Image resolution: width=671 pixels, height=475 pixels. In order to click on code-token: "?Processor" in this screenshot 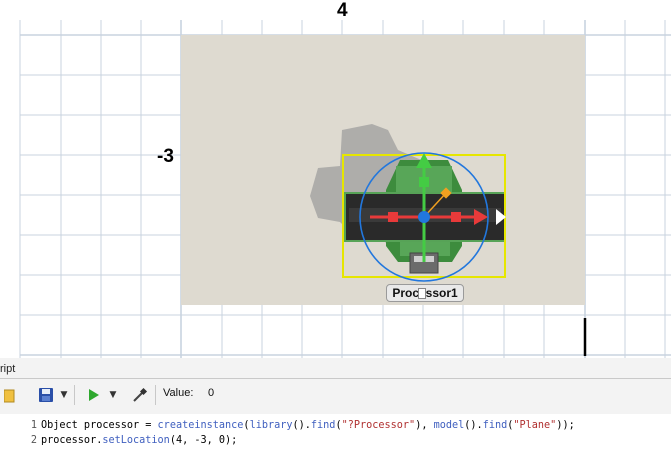, I will do `click(378, 425)`.